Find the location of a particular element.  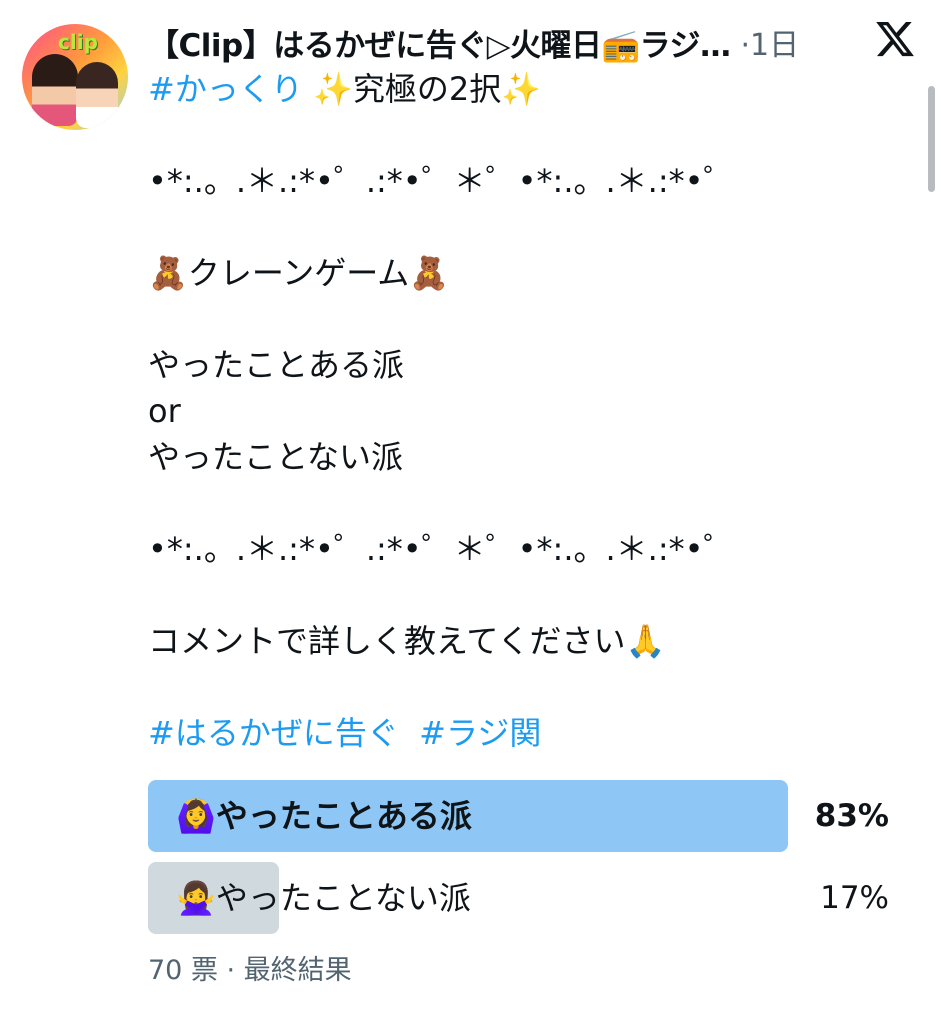

post-time: ·1日 is located at coordinates (770, 42).